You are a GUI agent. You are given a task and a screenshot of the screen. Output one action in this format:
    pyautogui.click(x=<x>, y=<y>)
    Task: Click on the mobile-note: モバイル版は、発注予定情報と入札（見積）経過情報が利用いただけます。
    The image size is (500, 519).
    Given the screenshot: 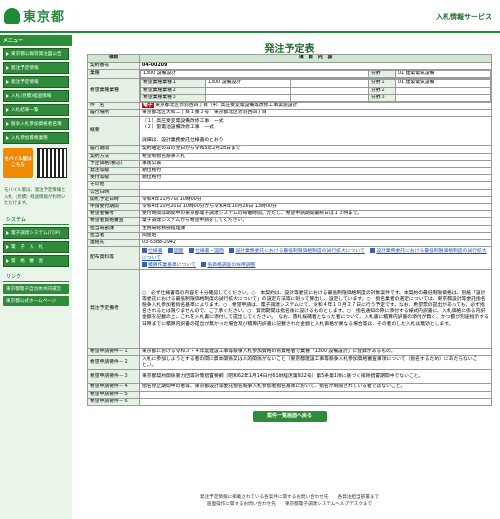 What is the action you would take?
    pyautogui.click(x=35, y=197)
    